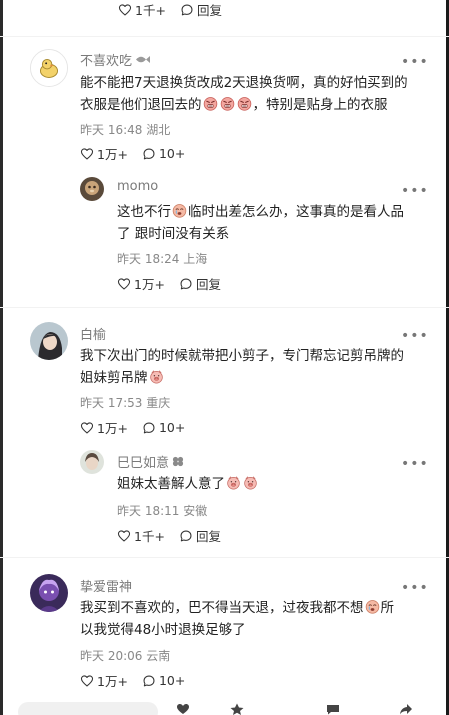 Image resolution: width=449 pixels, height=715 pixels. I want to click on reply-meta: 昨天 18:24 上海, so click(162, 258).